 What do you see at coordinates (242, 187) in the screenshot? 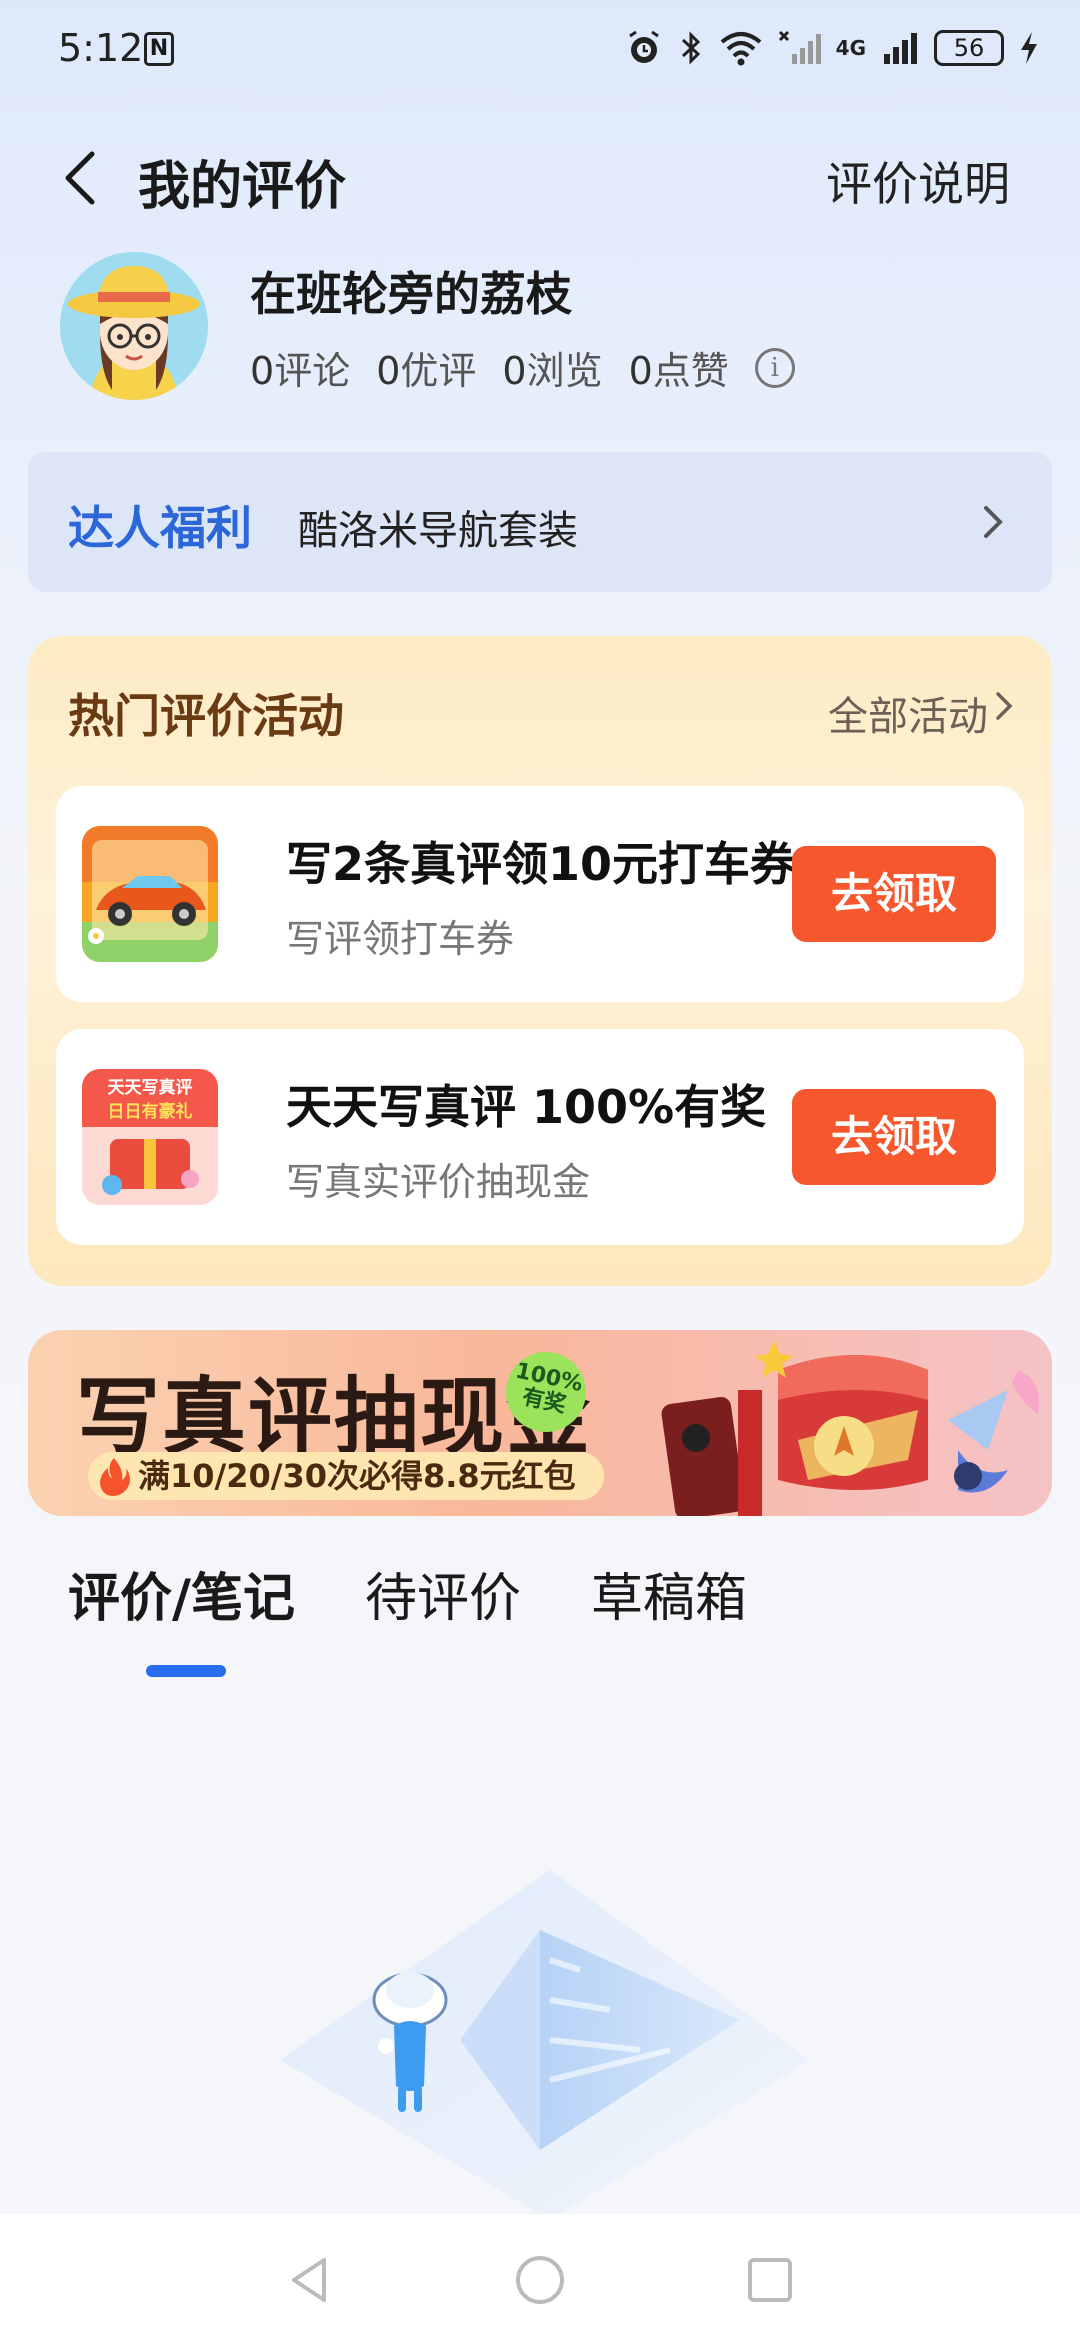
I see `page-title: 我的评价` at bounding box center [242, 187].